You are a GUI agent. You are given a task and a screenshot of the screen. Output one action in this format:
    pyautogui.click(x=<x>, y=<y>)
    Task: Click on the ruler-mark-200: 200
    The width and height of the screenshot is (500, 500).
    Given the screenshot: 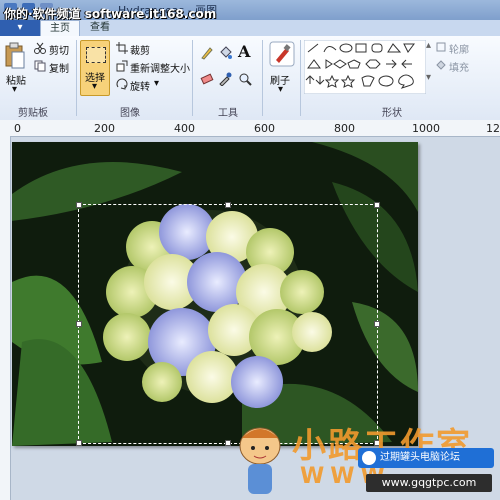 What is the action you would take?
    pyautogui.click(x=104, y=128)
    